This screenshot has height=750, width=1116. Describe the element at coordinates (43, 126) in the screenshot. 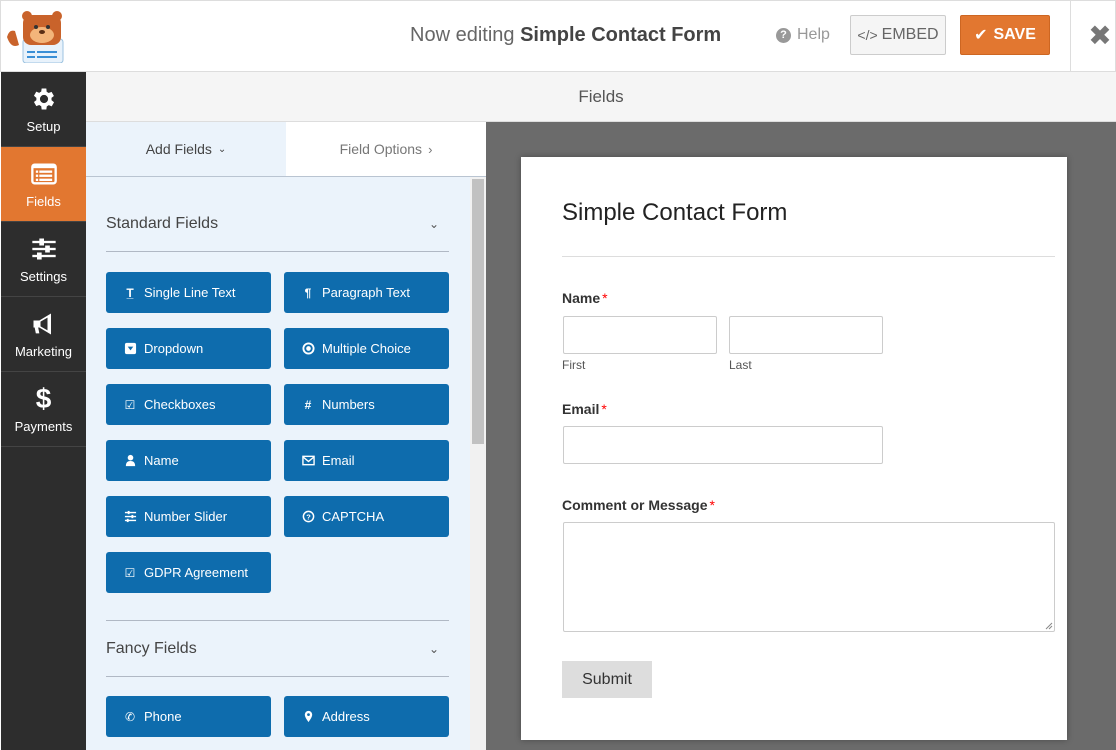

I see `sidebar-label: Setup` at that location.